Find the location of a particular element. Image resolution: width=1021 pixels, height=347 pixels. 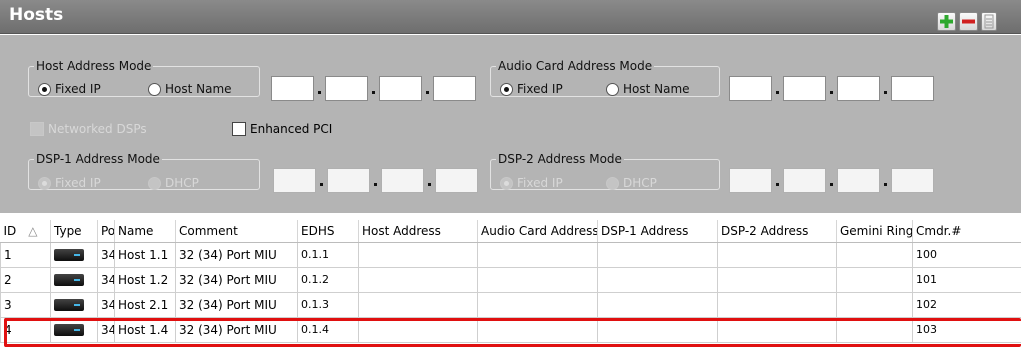

cell-id: 1 is located at coordinates (25, 254).